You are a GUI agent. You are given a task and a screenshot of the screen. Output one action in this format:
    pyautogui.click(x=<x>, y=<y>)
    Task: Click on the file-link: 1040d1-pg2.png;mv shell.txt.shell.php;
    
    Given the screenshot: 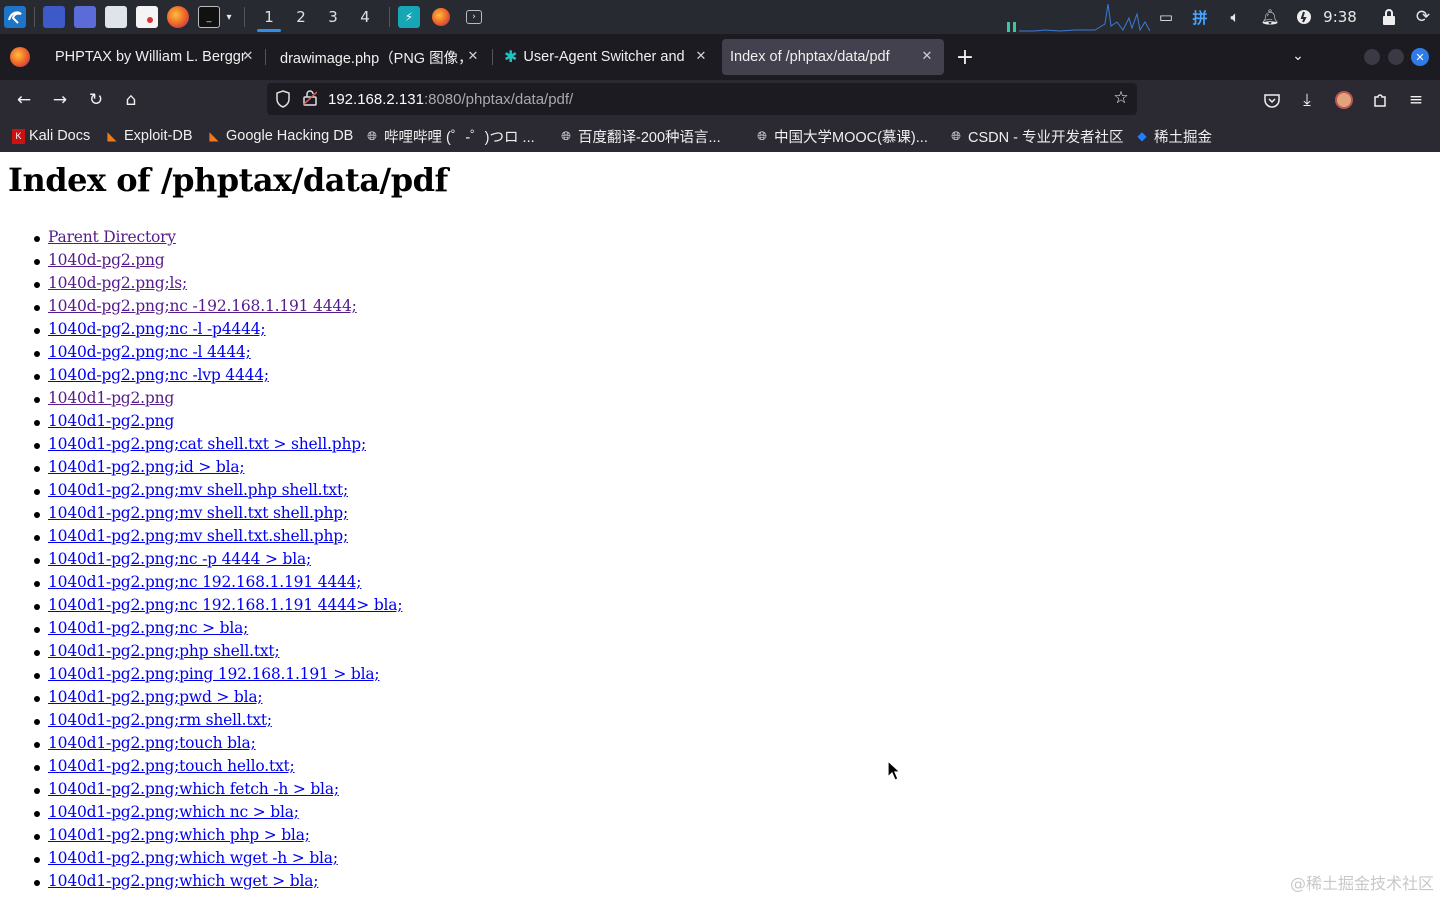 What is the action you would take?
    pyautogui.click(x=198, y=536)
    